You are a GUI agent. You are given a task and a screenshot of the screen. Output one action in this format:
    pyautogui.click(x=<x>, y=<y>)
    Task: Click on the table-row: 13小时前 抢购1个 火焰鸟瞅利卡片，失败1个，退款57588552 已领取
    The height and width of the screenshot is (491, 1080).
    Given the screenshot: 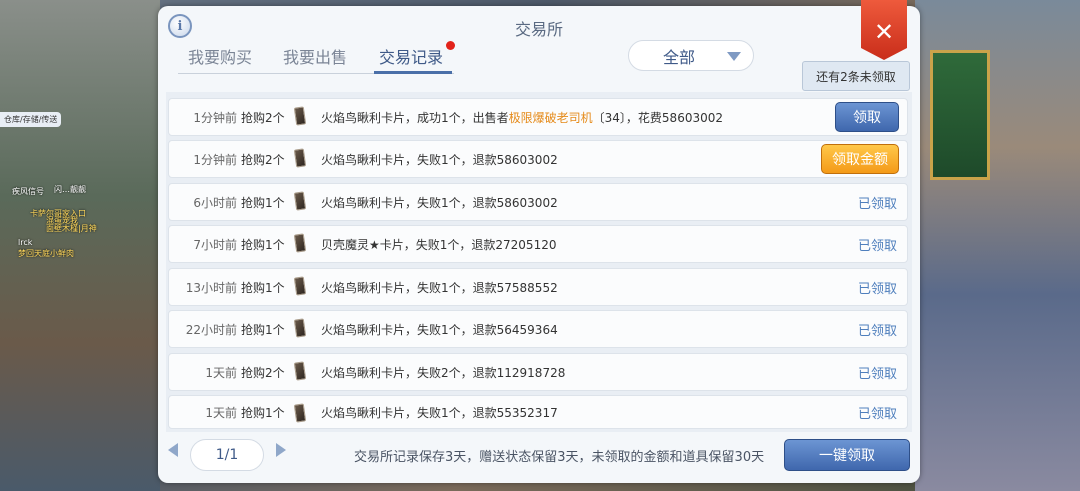 What is the action you would take?
    pyautogui.click(x=538, y=287)
    